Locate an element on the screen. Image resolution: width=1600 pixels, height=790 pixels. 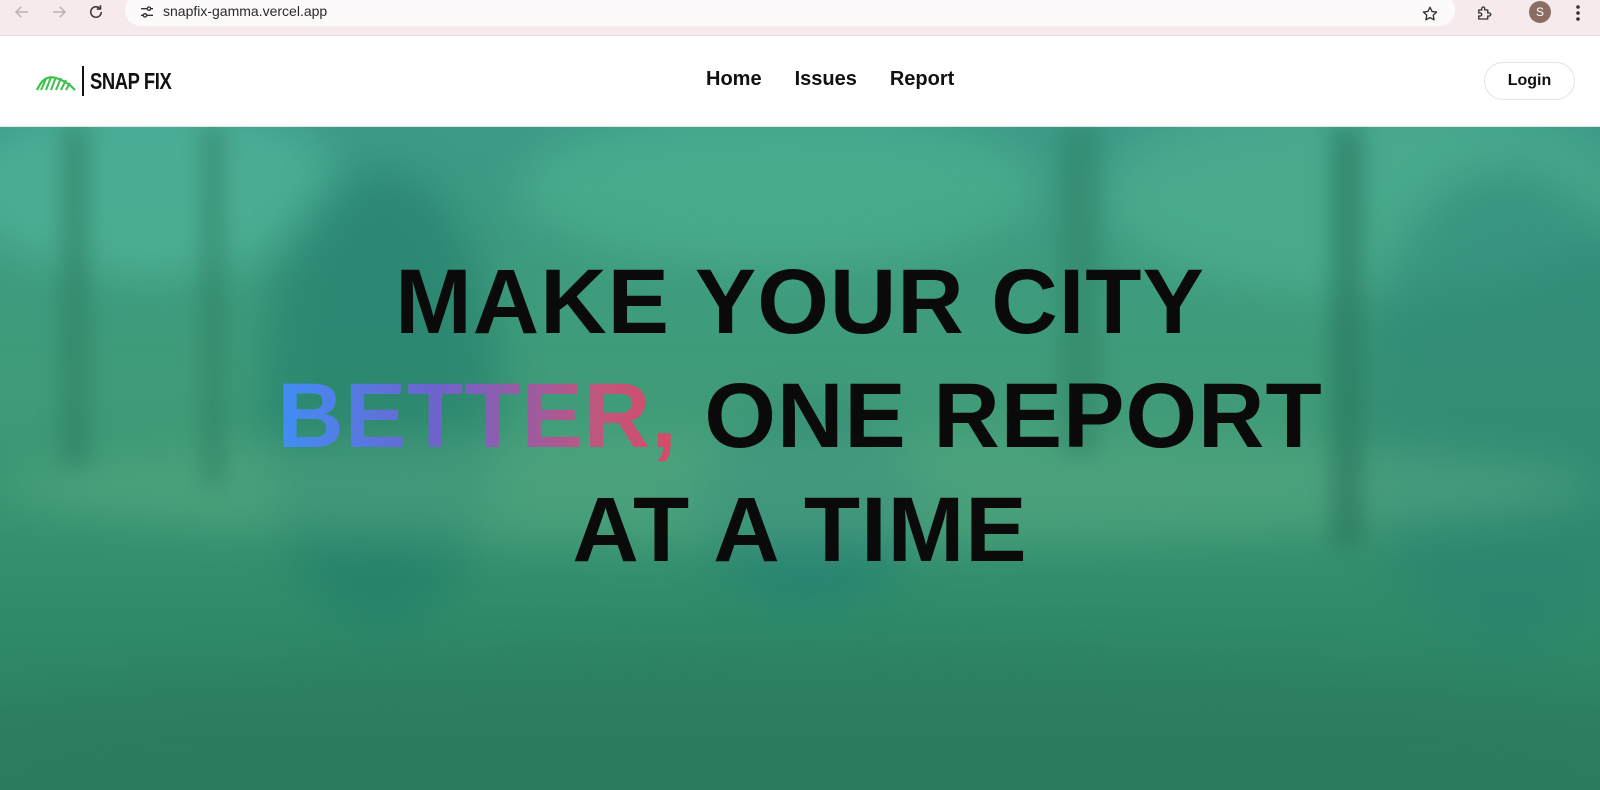
address-bar: snapfix-gamma.vercel.app is located at coordinates (790, 13).